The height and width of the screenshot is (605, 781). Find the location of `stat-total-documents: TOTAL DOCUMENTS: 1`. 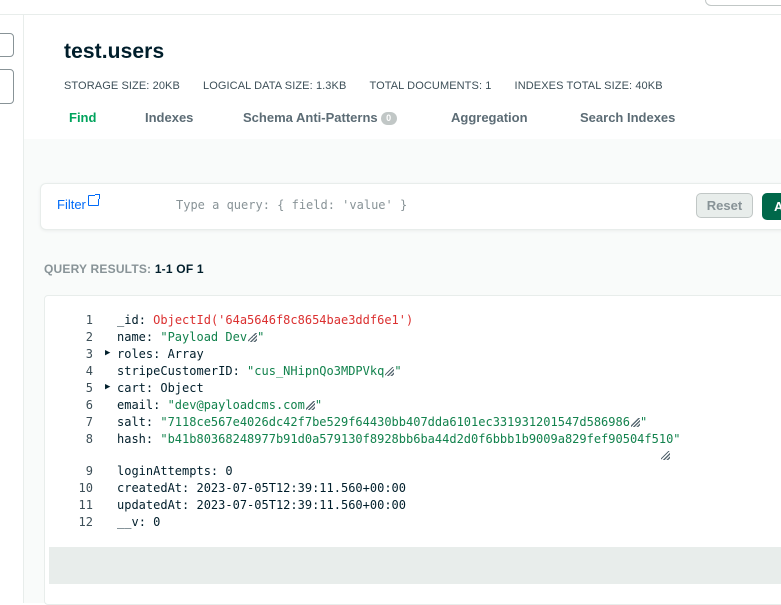

stat-total-documents: TOTAL DOCUMENTS: 1 is located at coordinates (430, 86).